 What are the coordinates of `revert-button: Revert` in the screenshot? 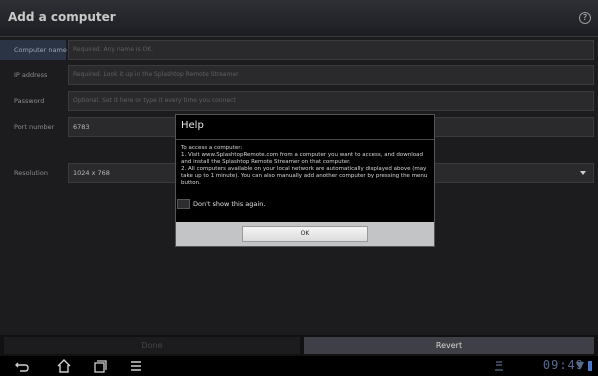 It's located at (449, 345).